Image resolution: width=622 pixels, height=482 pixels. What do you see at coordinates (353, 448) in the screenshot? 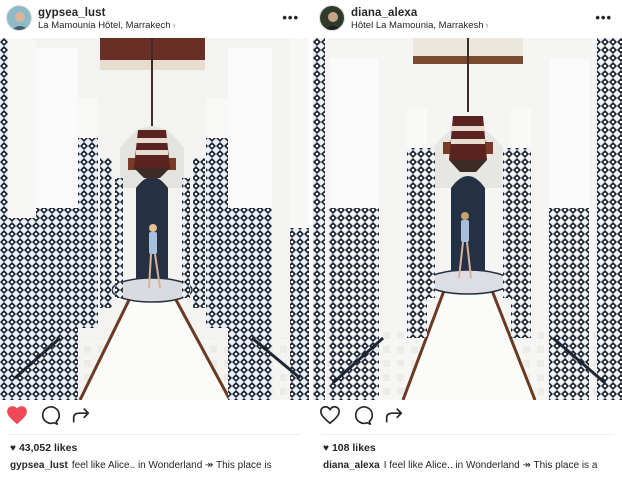
I see `likes-text: 108 likes` at bounding box center [353, 448].